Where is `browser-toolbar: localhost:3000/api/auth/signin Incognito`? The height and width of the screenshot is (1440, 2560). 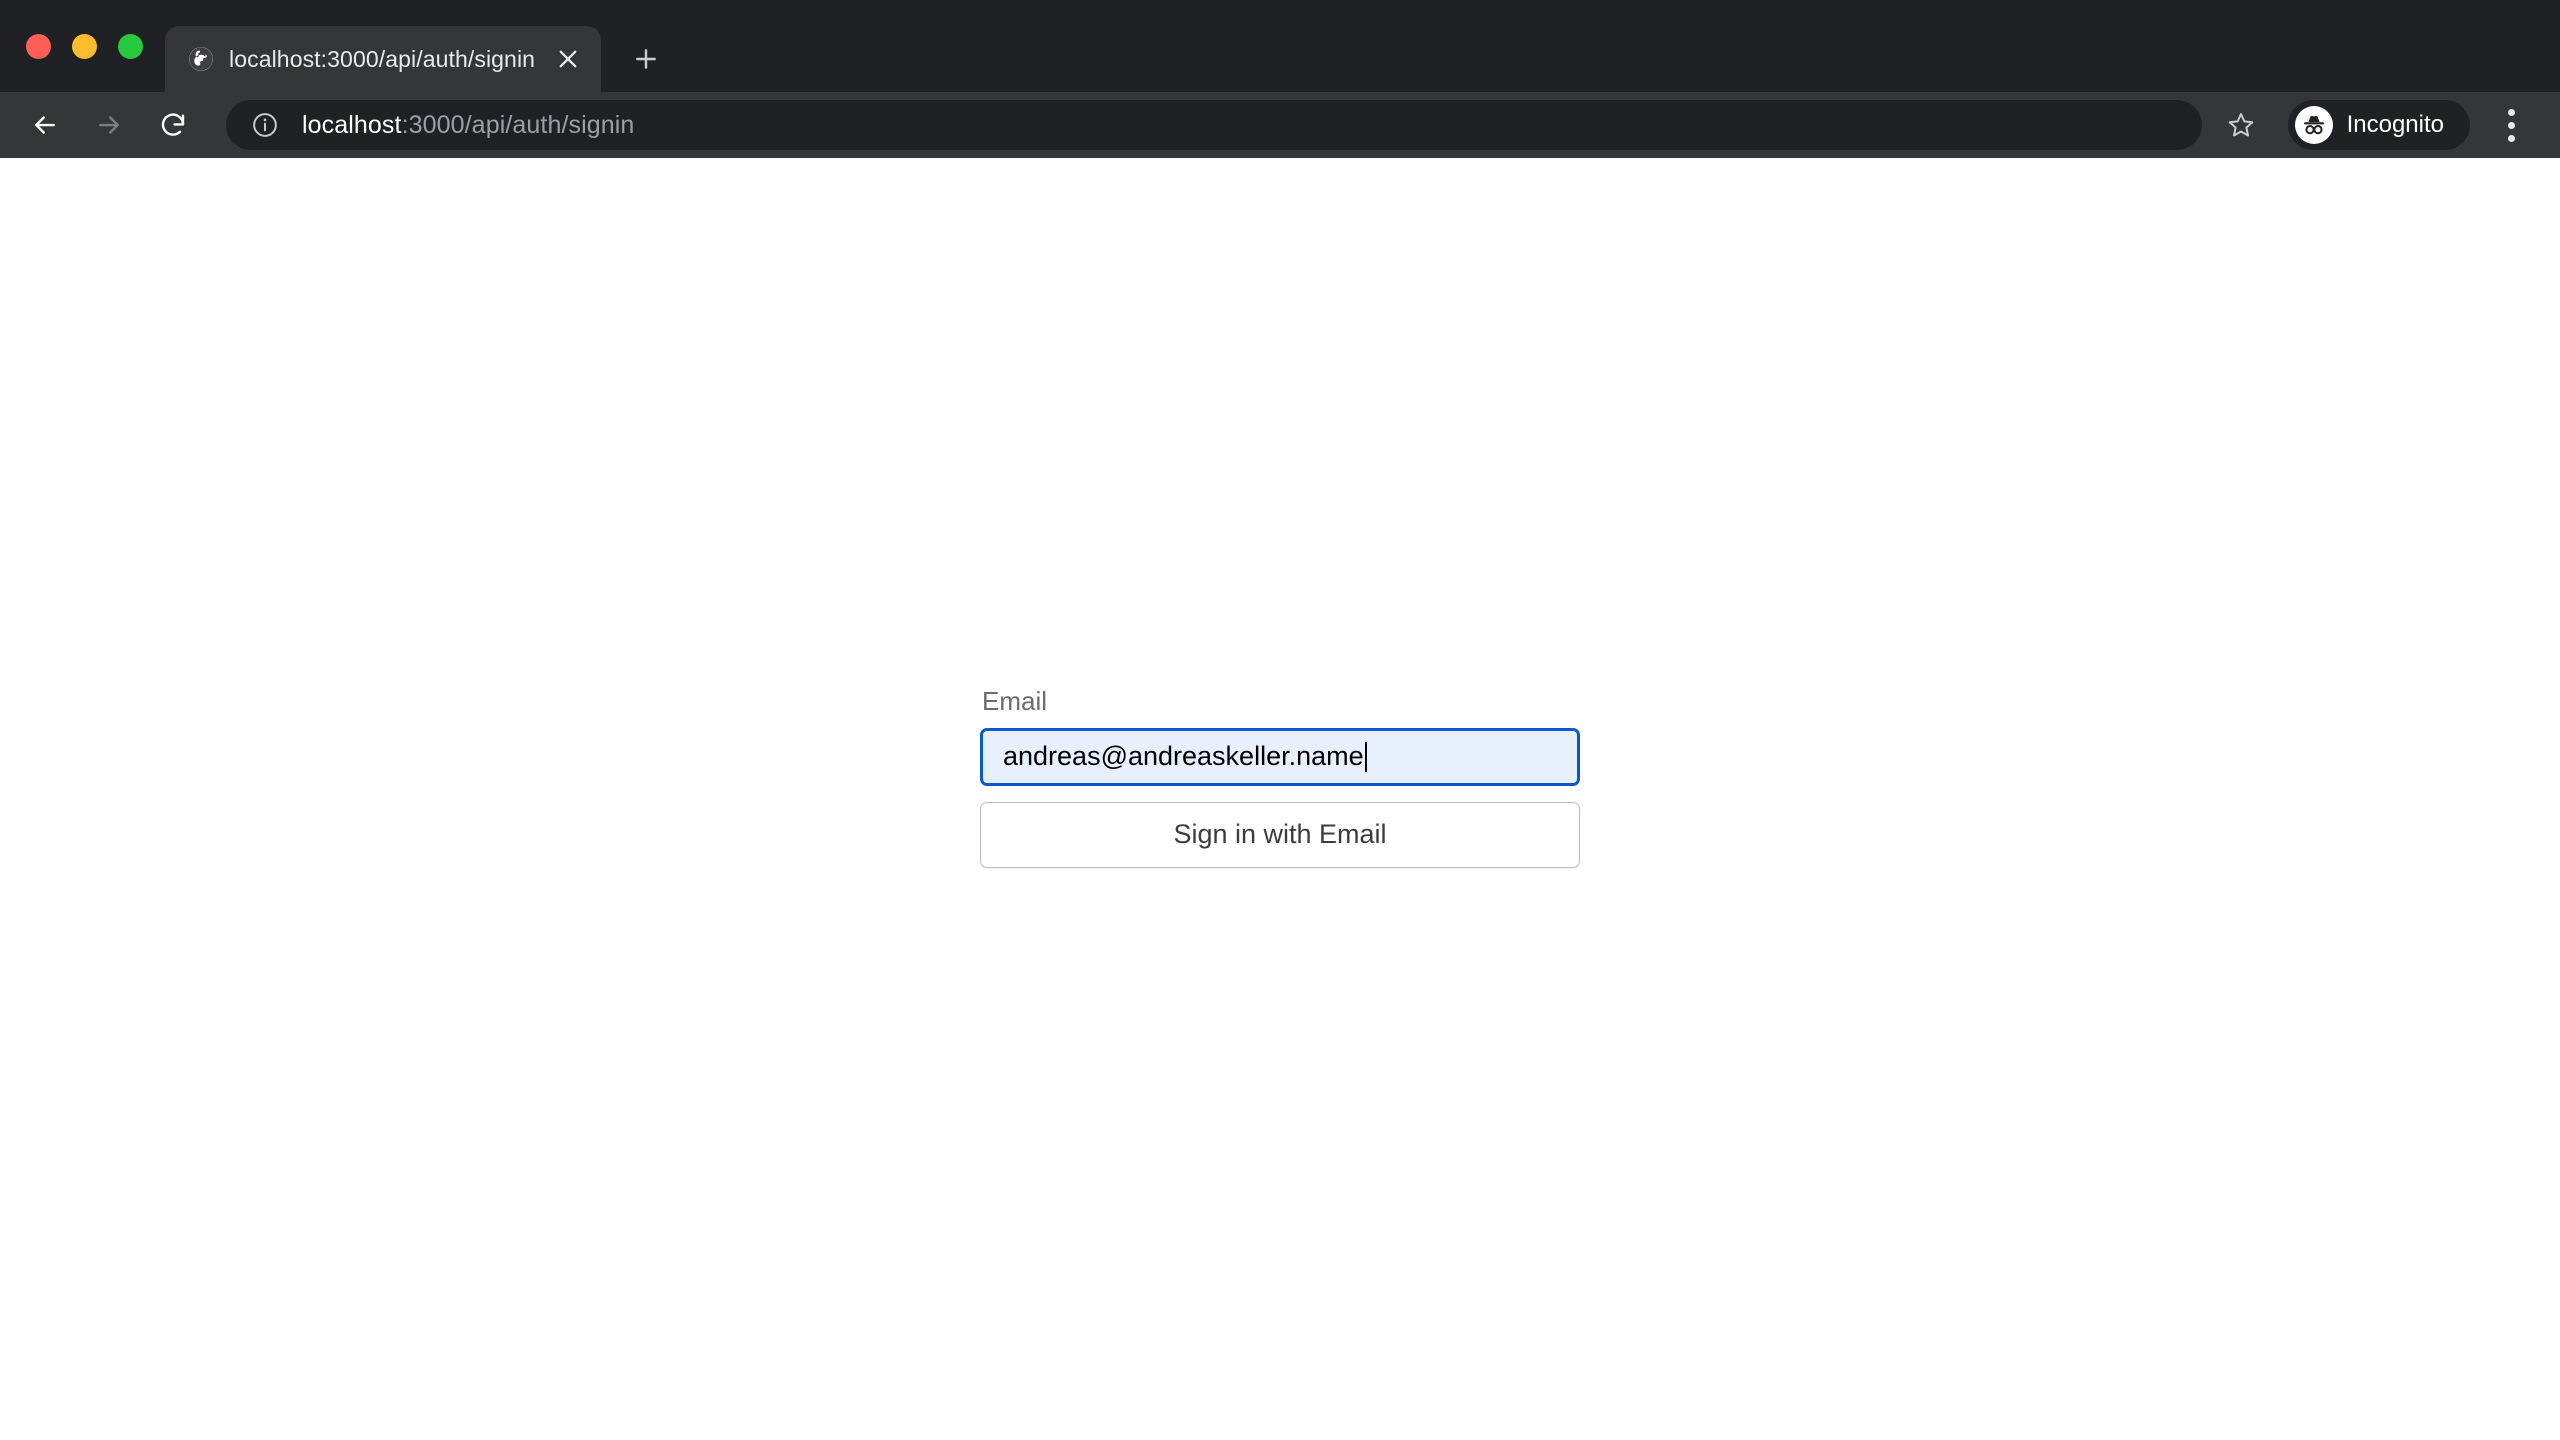
browser-toolbar: localhost:3000/api/auth/signin Incognito is located at coordinates (1280, 125).